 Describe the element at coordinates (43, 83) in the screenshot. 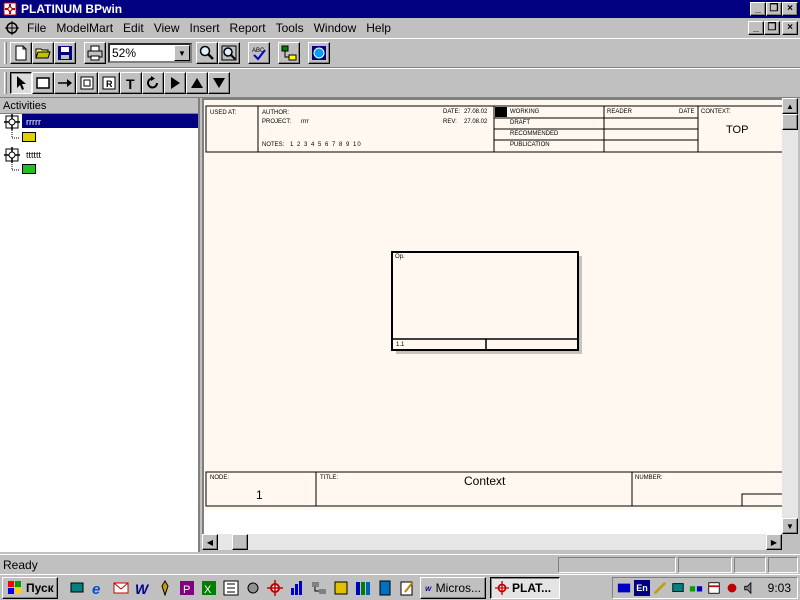

I see `activity-box-tool` at that location.